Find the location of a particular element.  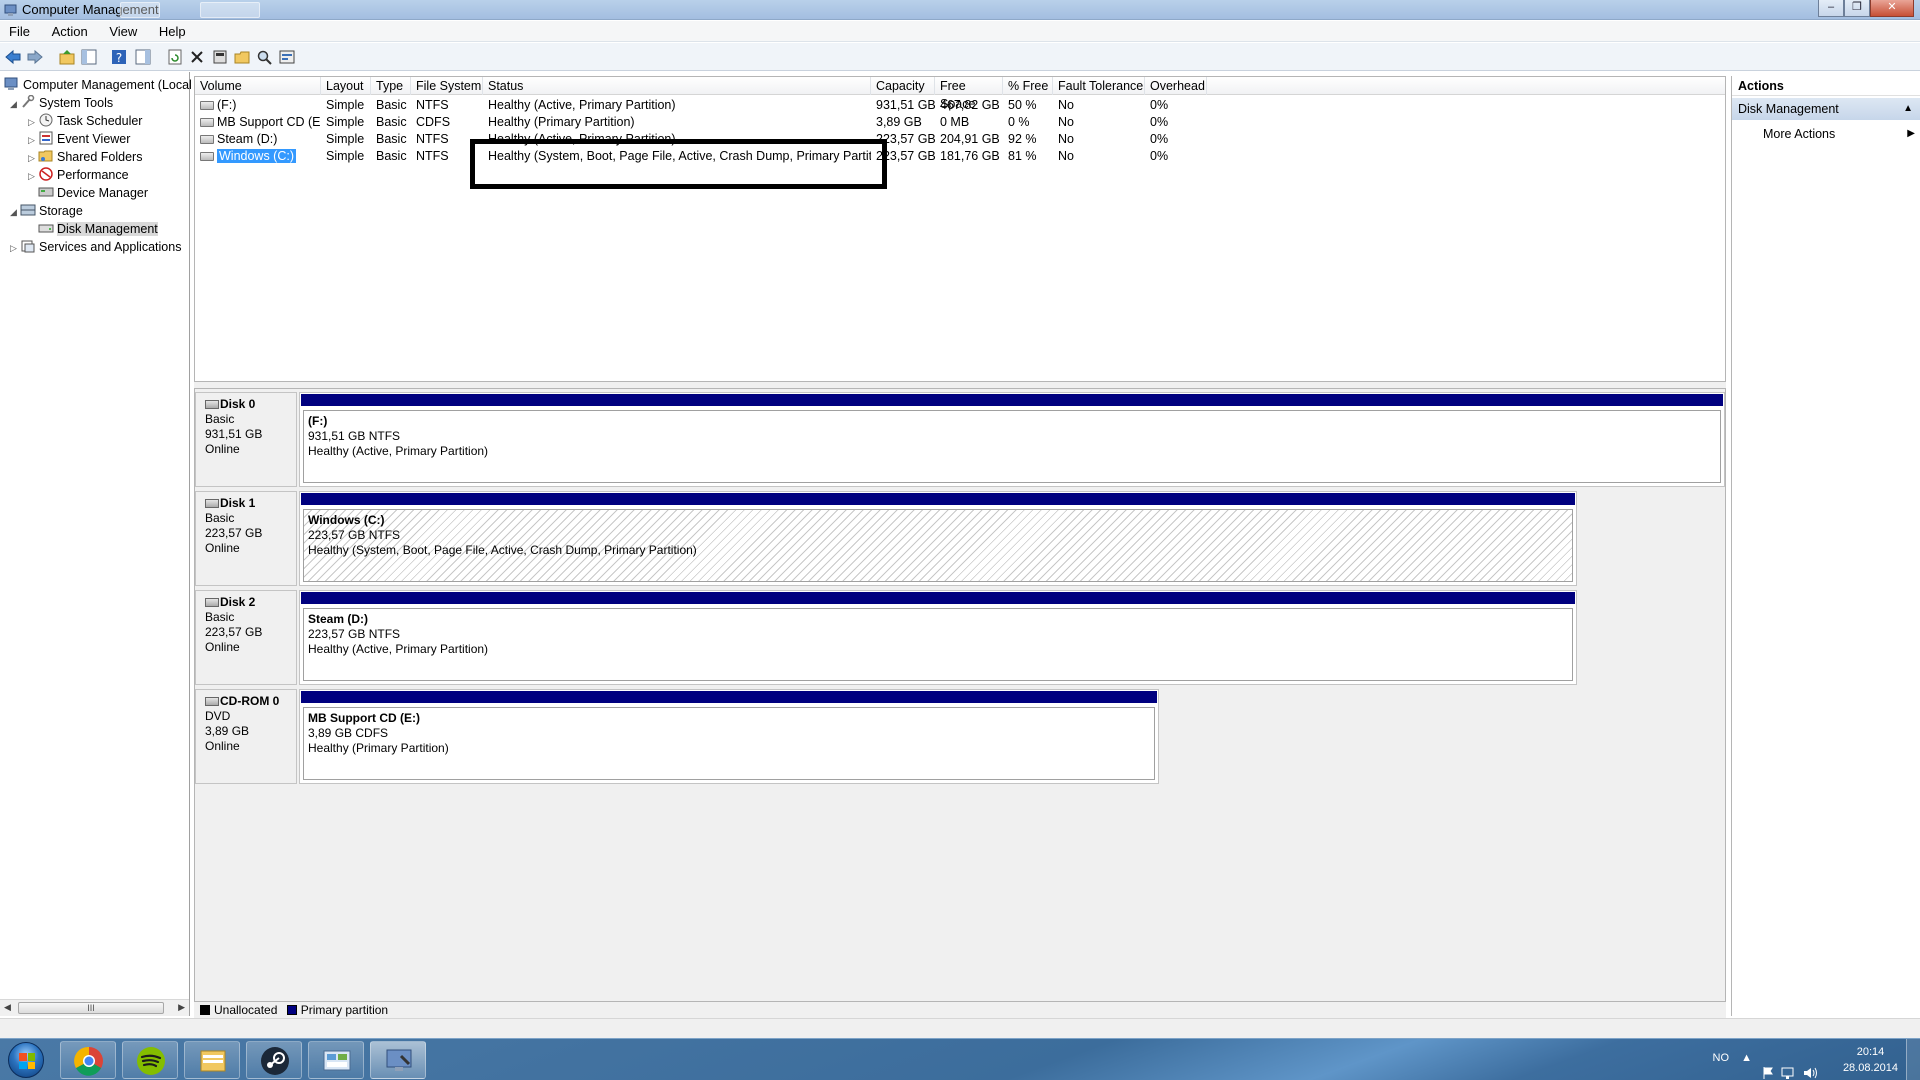

scroll-left-icon: ◀ is located at coordinates (7, 1007).